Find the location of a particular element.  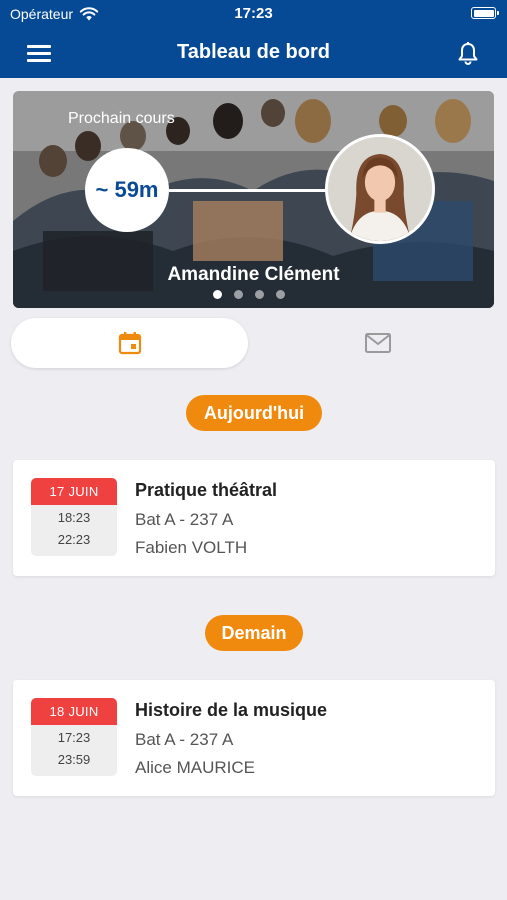

navigation-bar: Tableau de bord is located at coordinates (253, 53).